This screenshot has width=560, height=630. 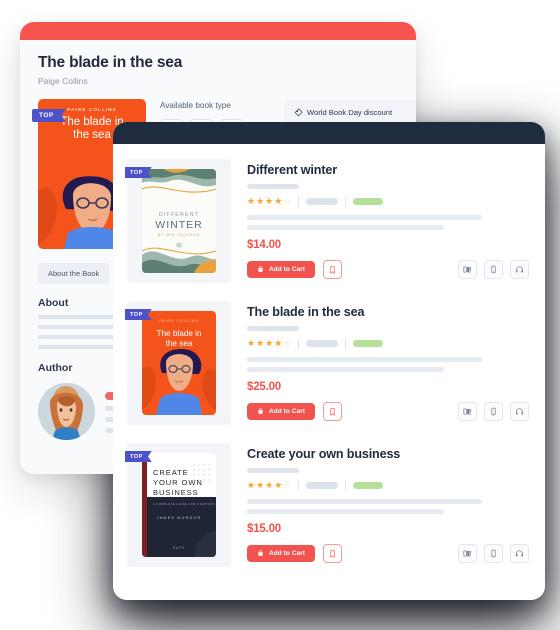 What do you see at coordinates (324, 454) in the screenshot?
I see `book-title: Create your own business` at bounding box center [324, 454].